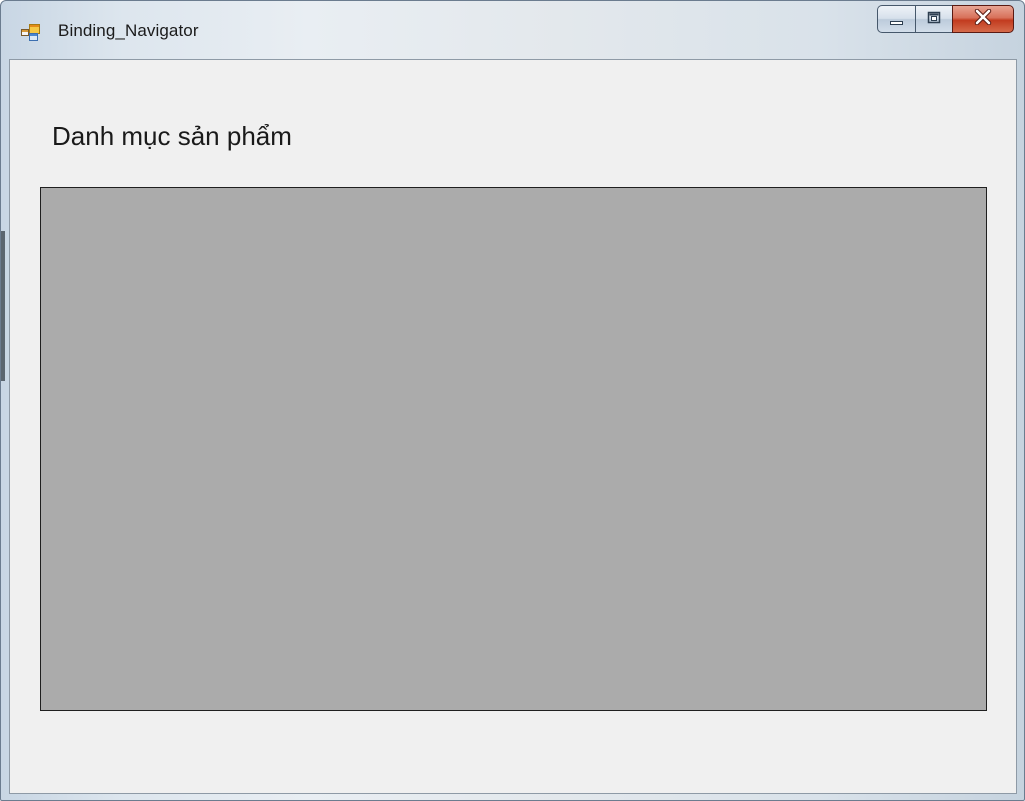 This screenshot has height=801, width=1025. What do you see at coordinates (31, 32) in the screenshot?
I see `winforms-app-icon` at bounding box center [31, 32].